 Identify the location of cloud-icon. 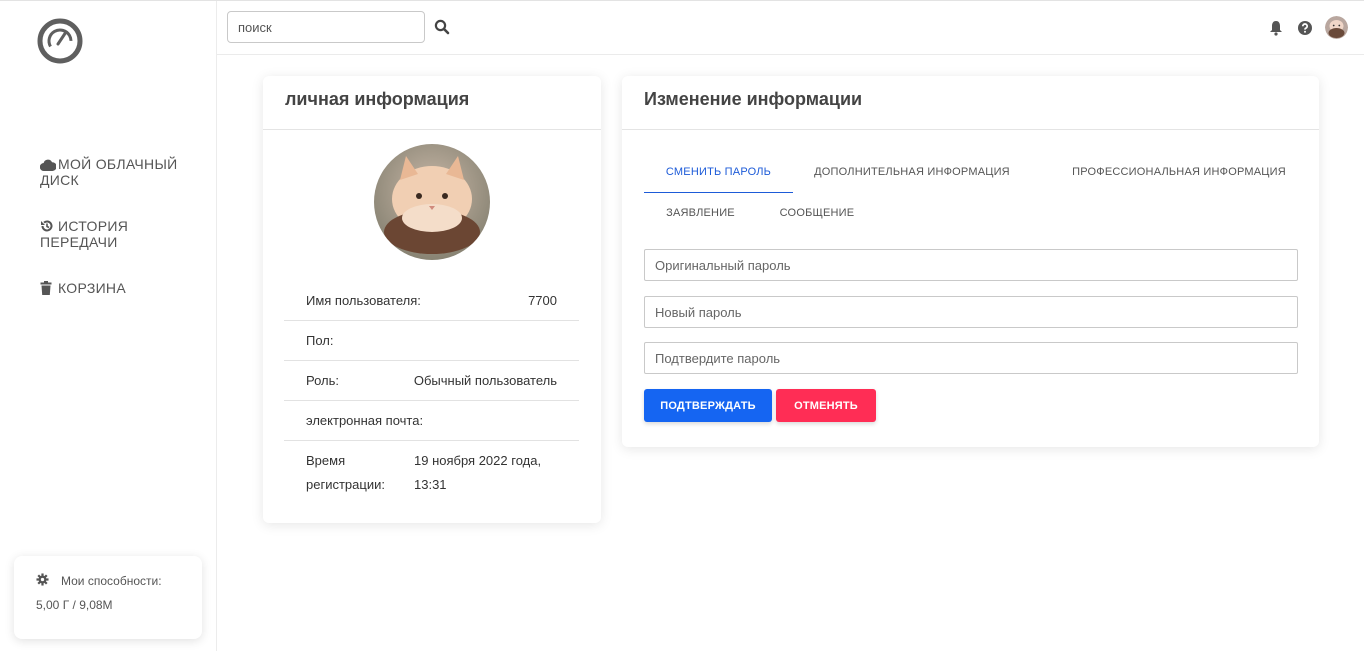
(49, 165).